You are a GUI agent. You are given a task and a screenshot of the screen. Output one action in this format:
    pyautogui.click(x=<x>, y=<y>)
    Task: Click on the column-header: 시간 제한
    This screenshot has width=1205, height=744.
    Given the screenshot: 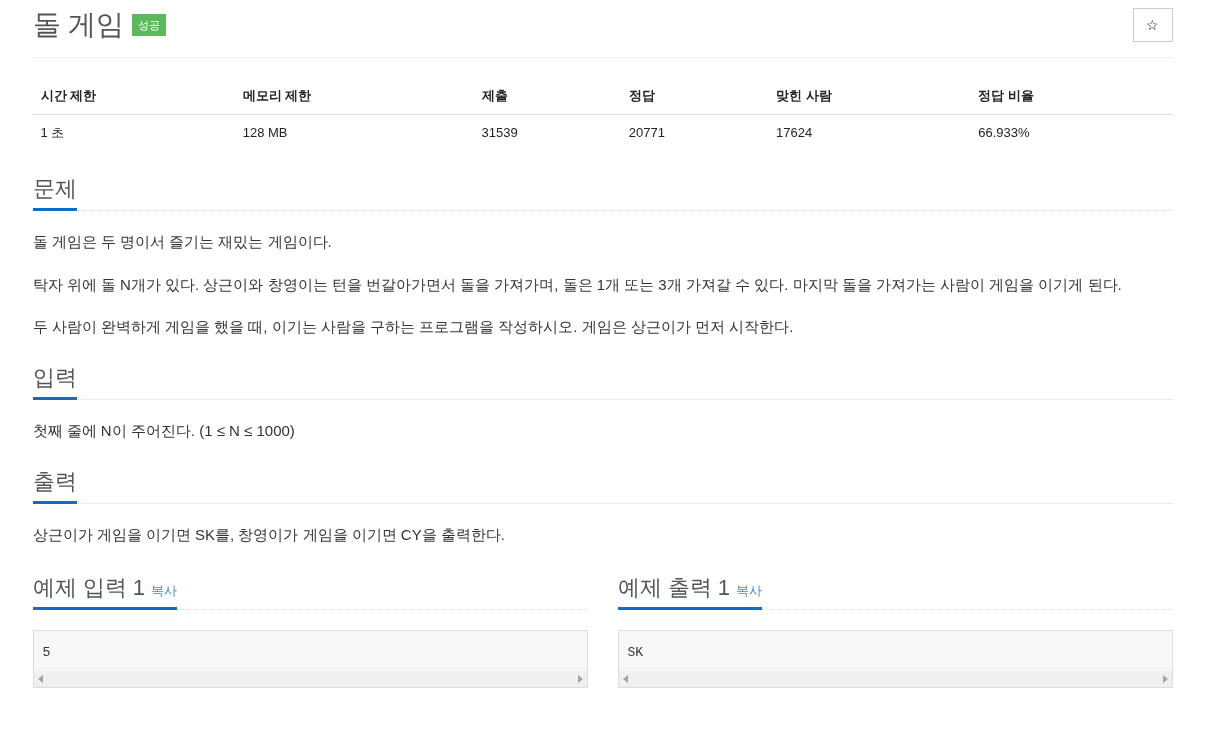 What is the action you would take?
    pyautogui.click(x=133, y=96)
    